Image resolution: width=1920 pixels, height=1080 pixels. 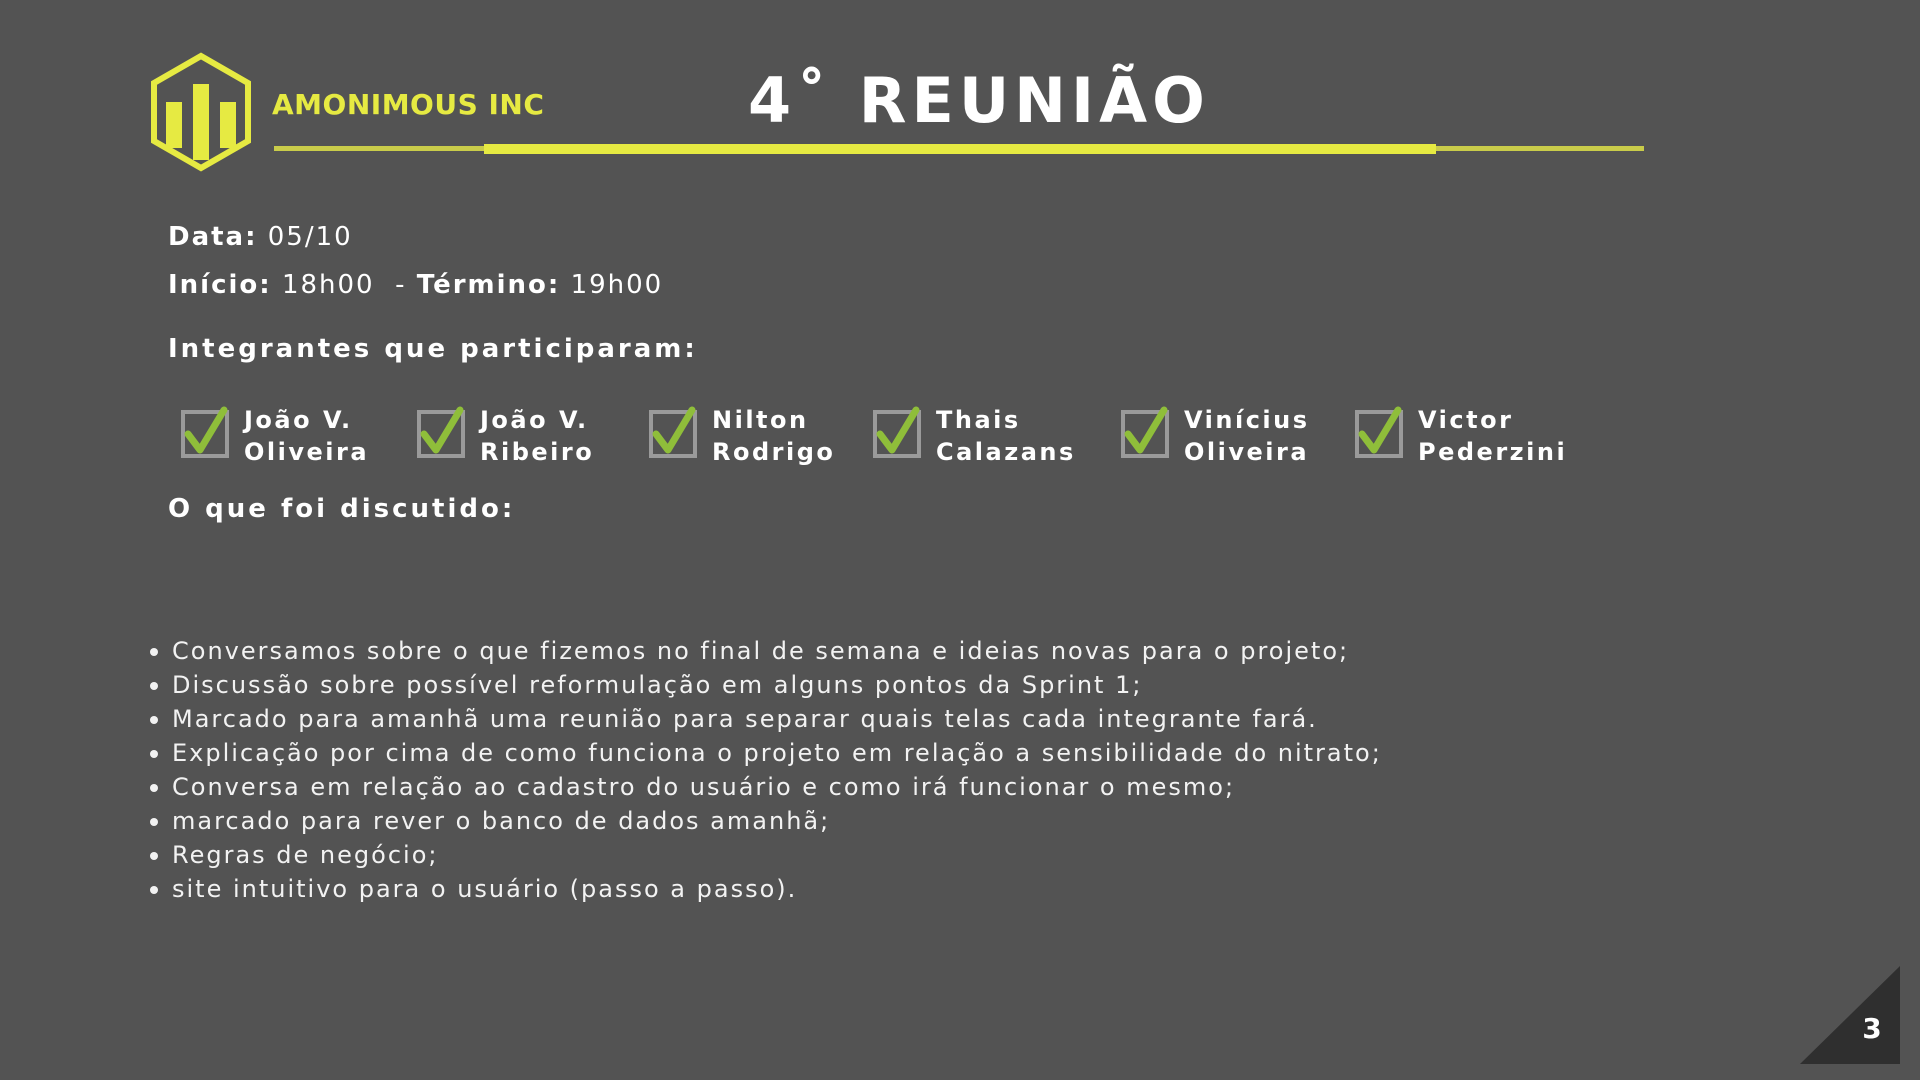 I want to click on bar-chart-hexagon-logo-icon, so click(x=201, y=112).